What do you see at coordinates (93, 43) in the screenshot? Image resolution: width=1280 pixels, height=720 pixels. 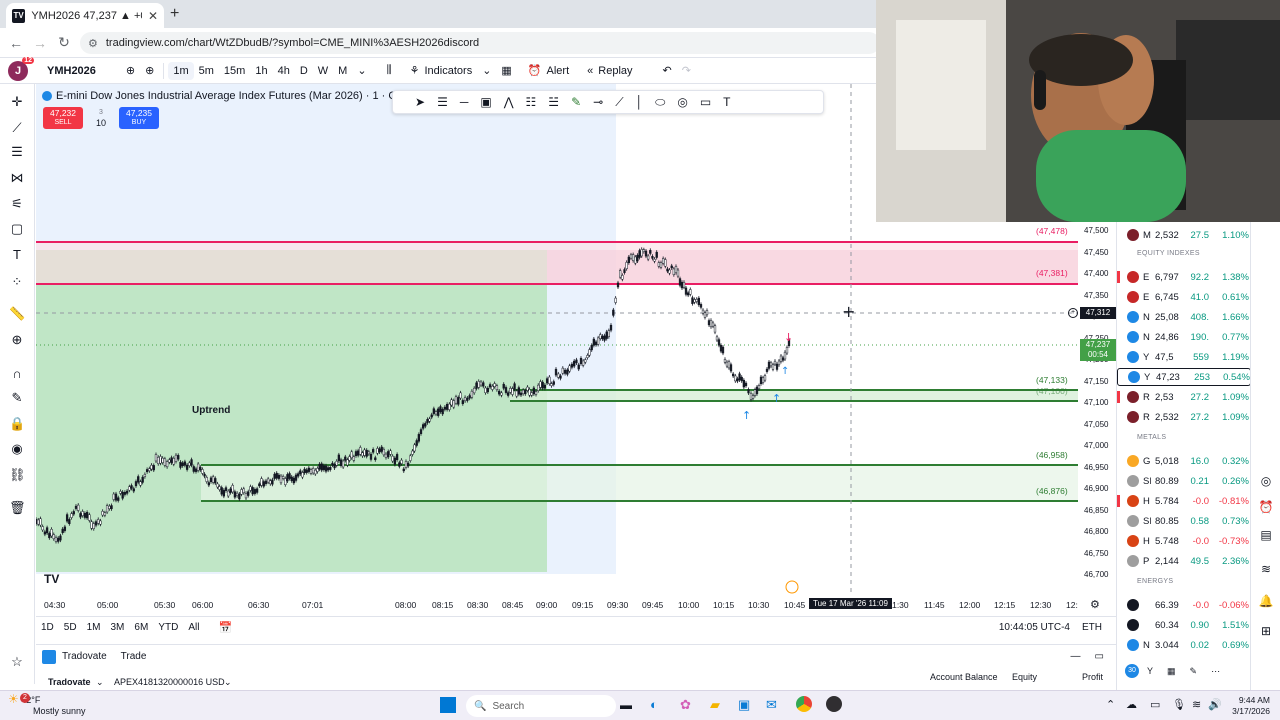 I see `site-info-icon: ⚙` at bounding box center [93, 43].